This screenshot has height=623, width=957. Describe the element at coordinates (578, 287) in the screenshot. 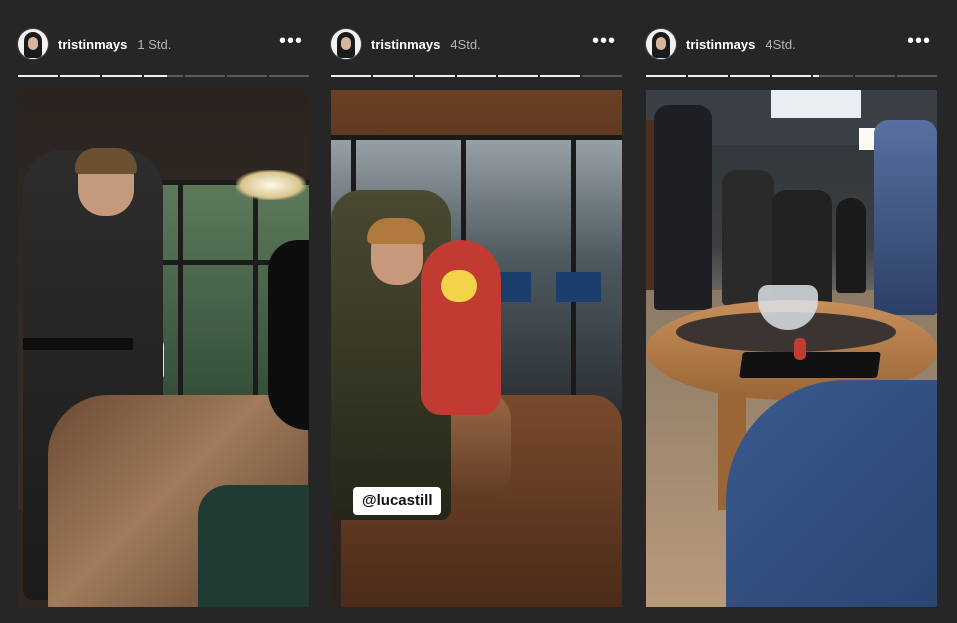

I see `monitor` at that location.